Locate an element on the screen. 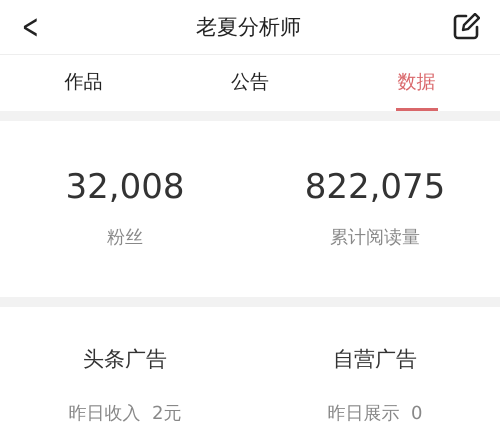 Image resolution: width=500 pixels, height=433 pixels. back-button: < is located at coordinates (30, 27).